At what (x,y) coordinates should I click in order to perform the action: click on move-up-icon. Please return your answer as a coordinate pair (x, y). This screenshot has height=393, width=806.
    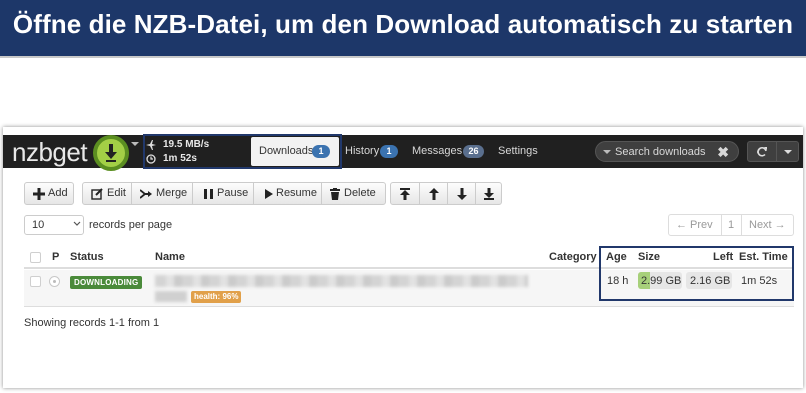
    Looking at the image, I should click on (434, 194).